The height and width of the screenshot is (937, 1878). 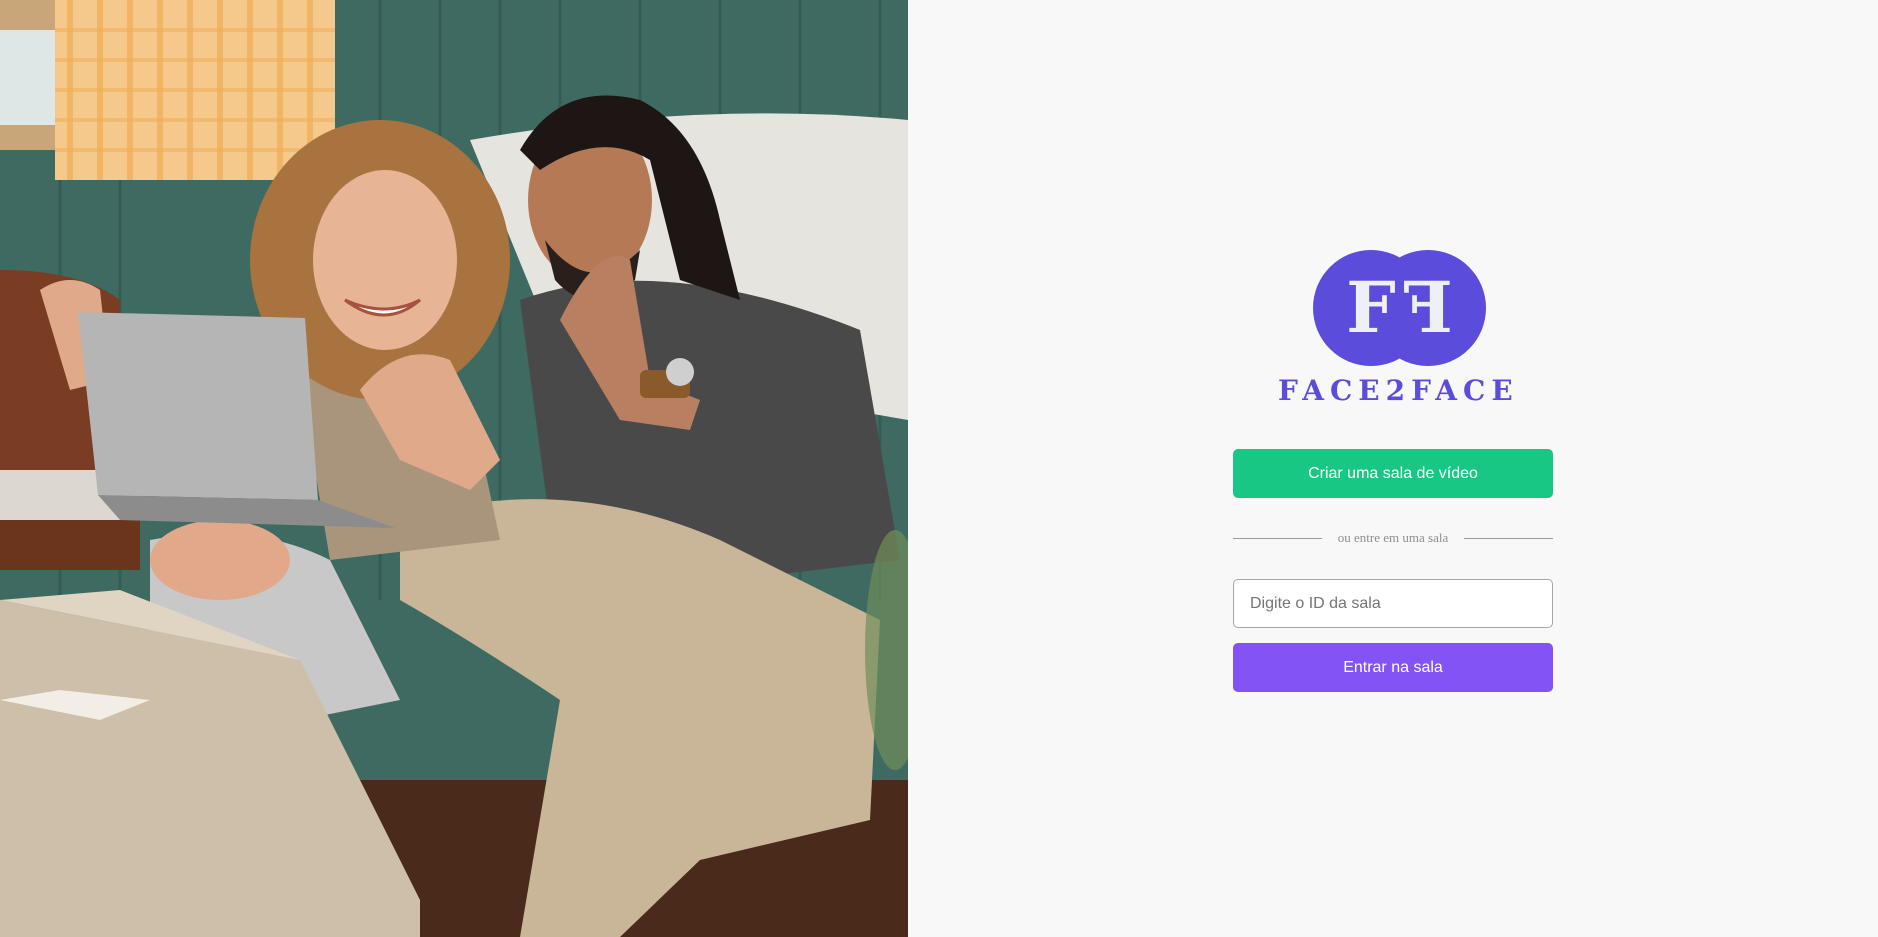 I want to click on logo-monogram-left: F, so click(x=1371, y=307).